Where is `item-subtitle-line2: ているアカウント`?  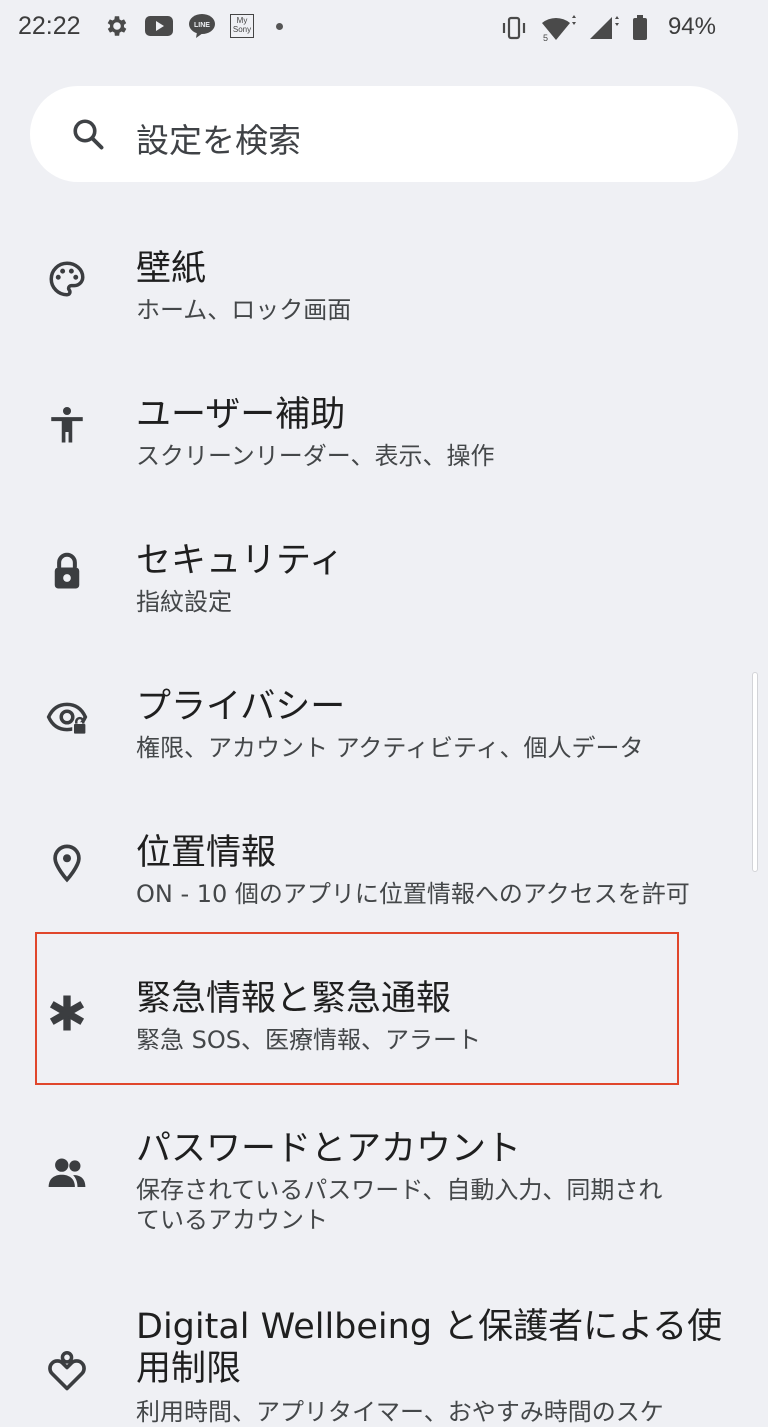 item-subtitle-line2: ているアカウント is located at coordinates (232, 1220).